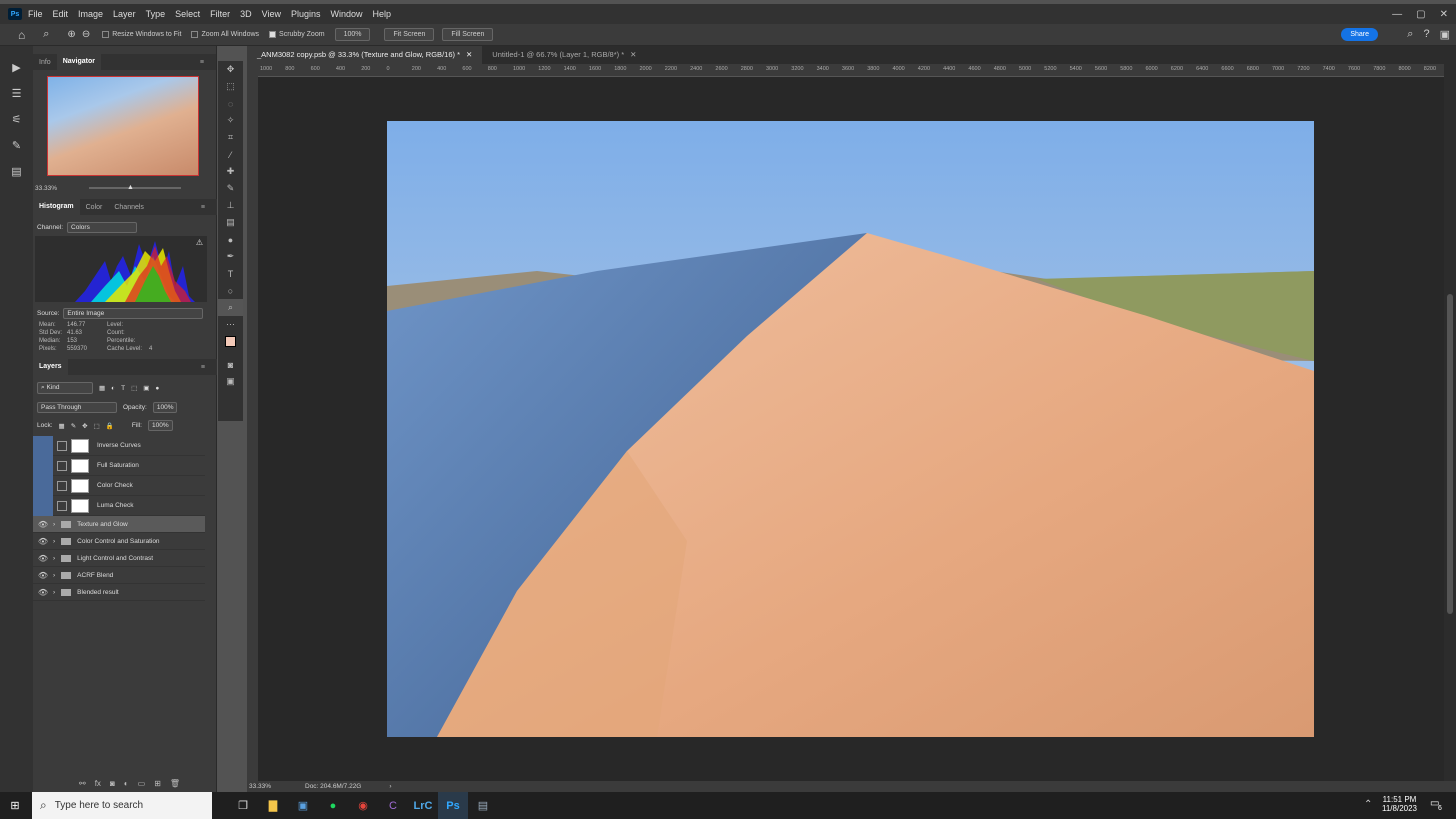 The height and width of the screenshot is (819, 1456). I want to click on tab-channels: Channels, so click(129, 207).